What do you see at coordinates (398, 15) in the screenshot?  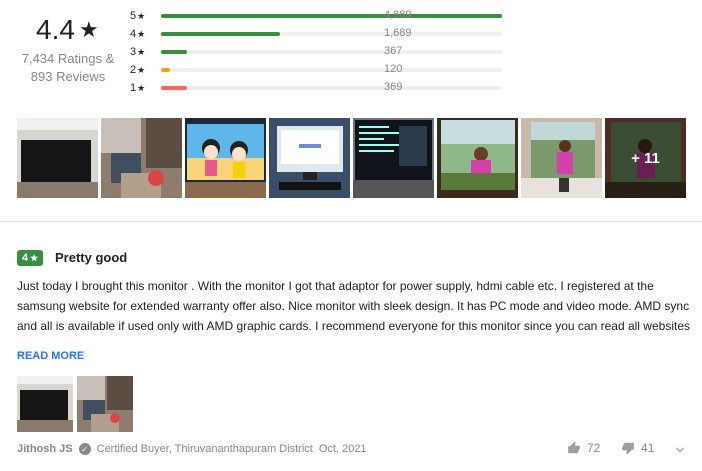 I see `bar-count: 4,889` at bounding box center [398, 15].